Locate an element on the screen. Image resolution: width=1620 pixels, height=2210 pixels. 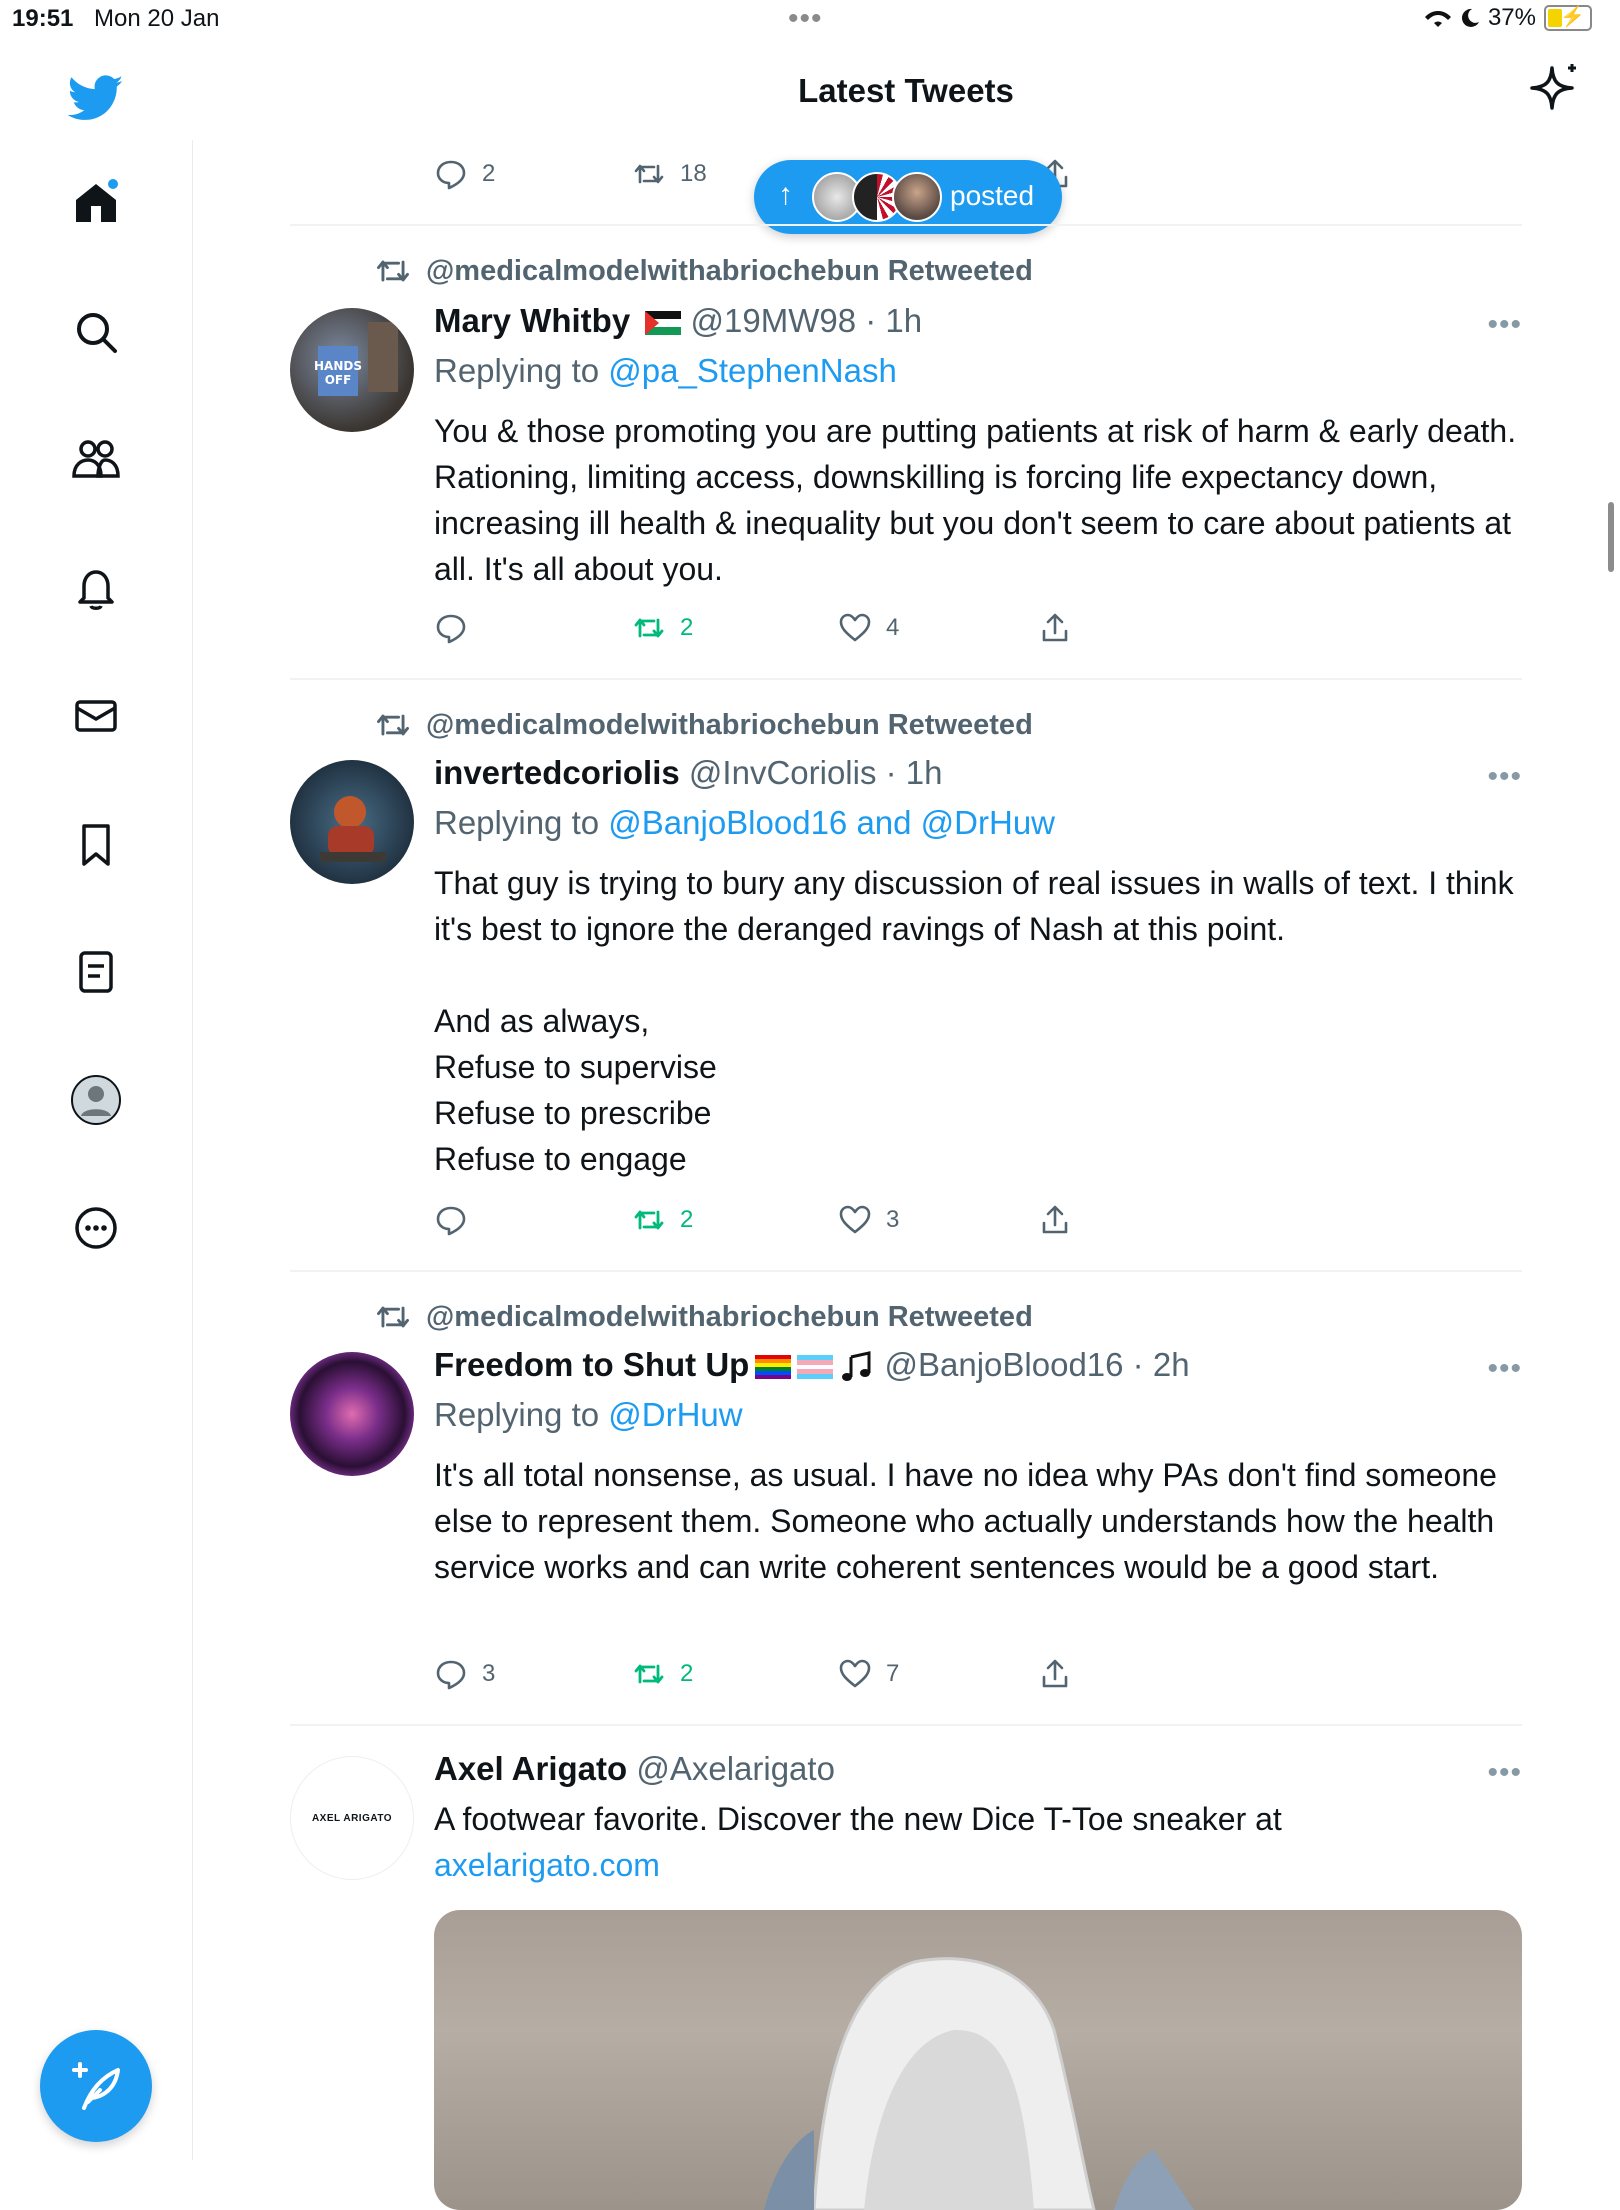
sparkle-icon is located at coordinates (1556, 88).